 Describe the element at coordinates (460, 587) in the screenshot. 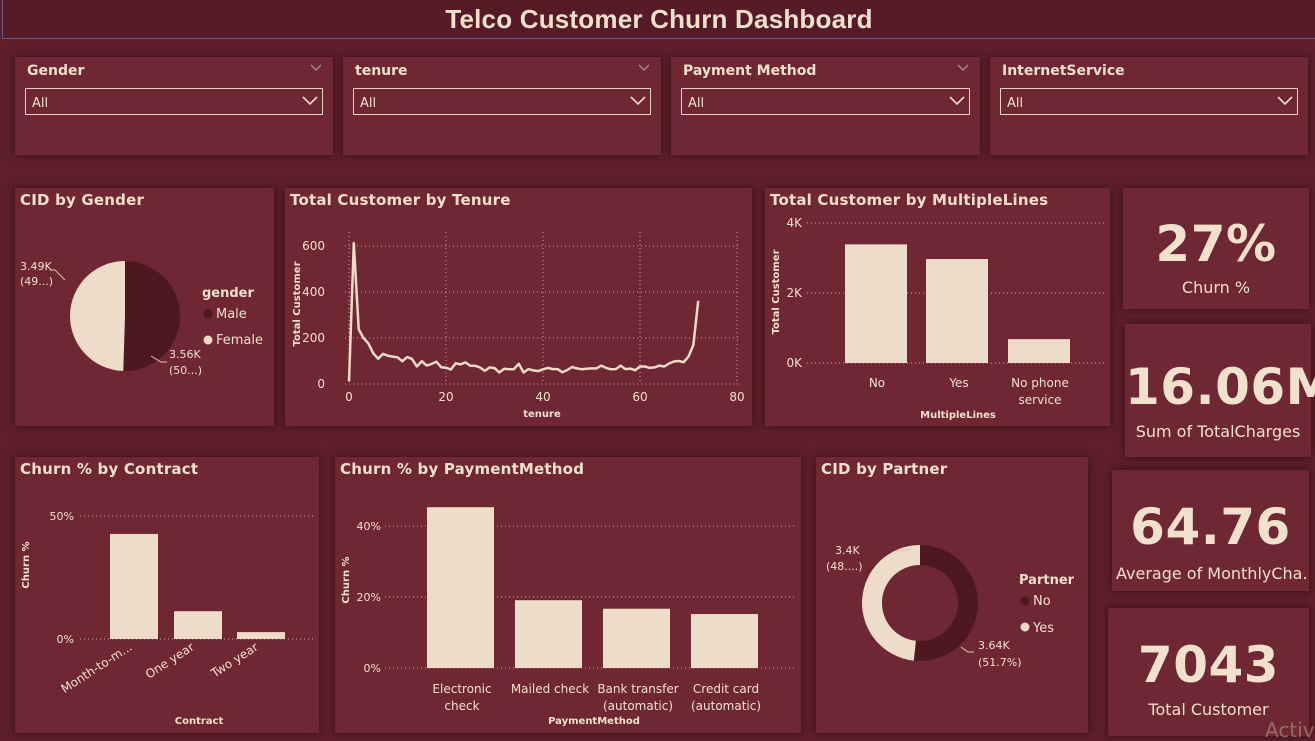

I see `bar-electronic-check` at that location.